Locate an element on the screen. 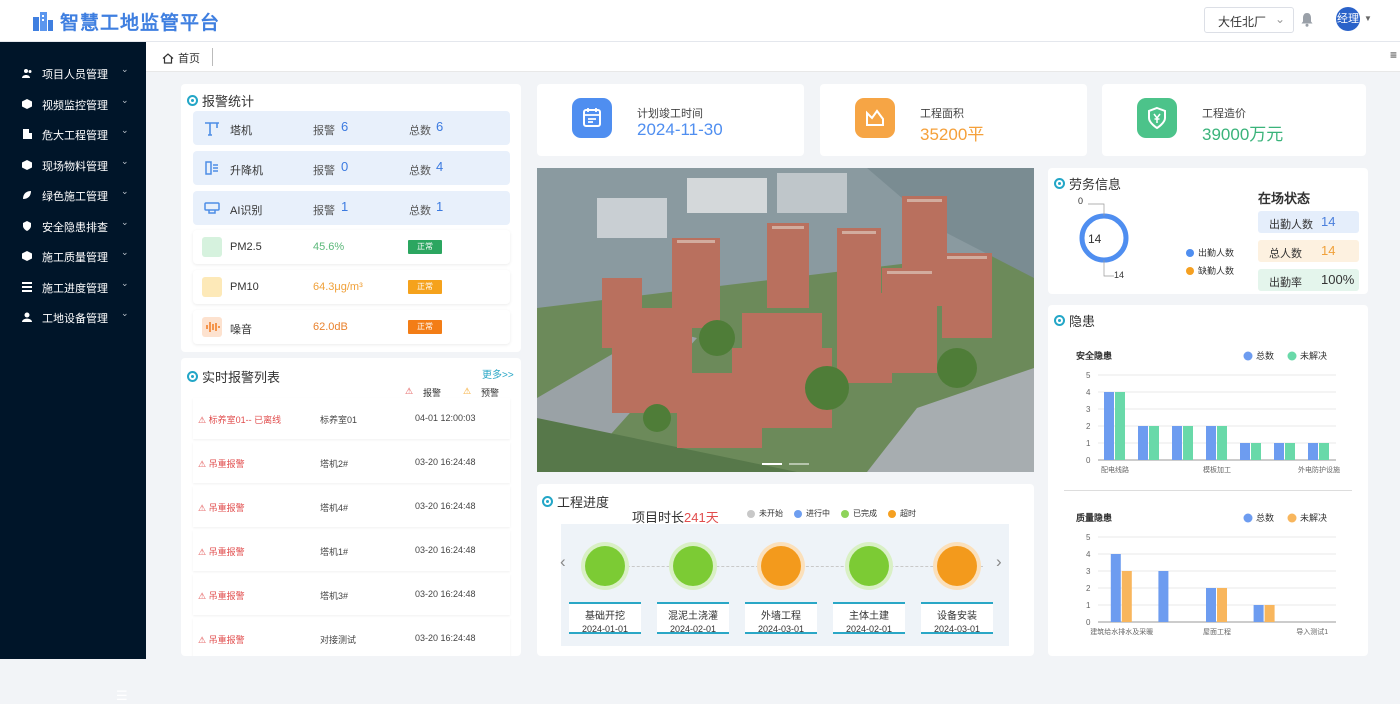  tab-menu-icon: ≡ is located at coordinates (1393, 55).